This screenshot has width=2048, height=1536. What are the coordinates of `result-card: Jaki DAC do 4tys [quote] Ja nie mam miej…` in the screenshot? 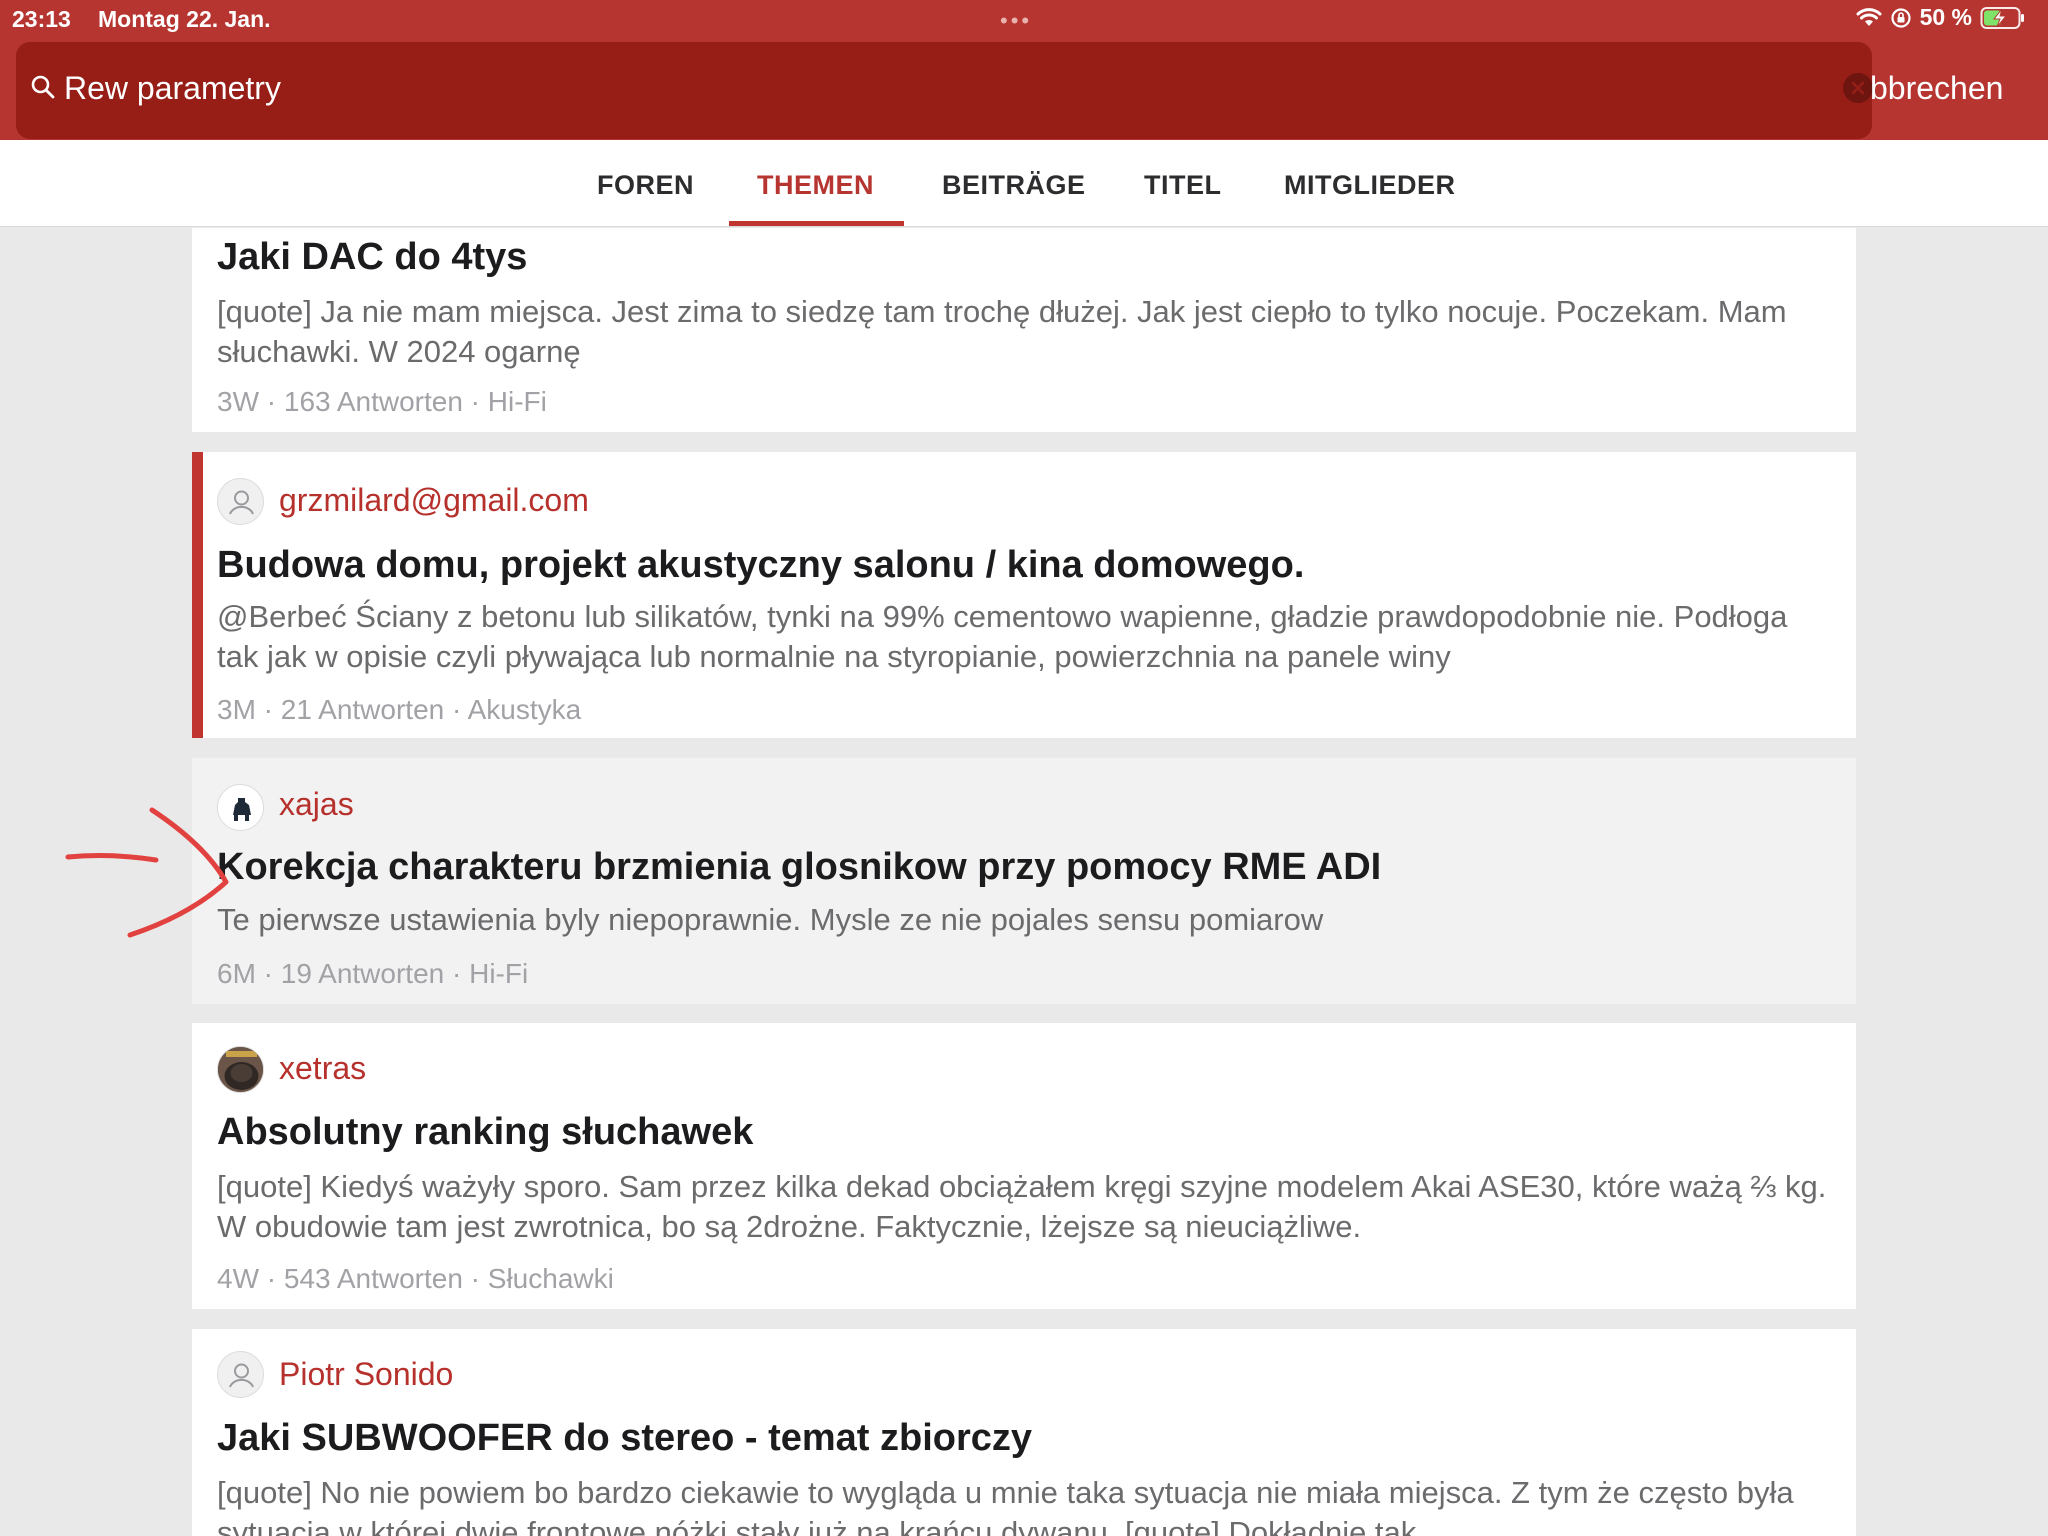 It's located at (1024, 330).